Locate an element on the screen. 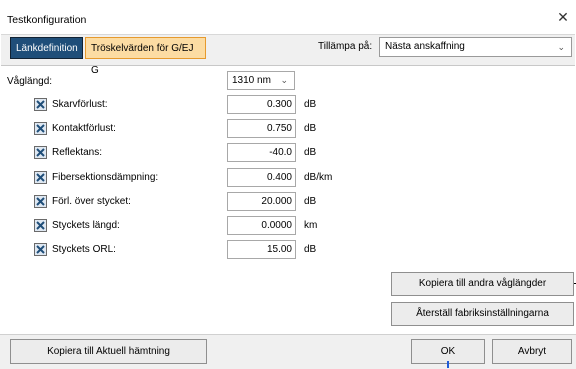 Image resolution: width=576 pixels, height=369 pixels. window-title: Testkonfiguration is located at coordinates (47, 20).